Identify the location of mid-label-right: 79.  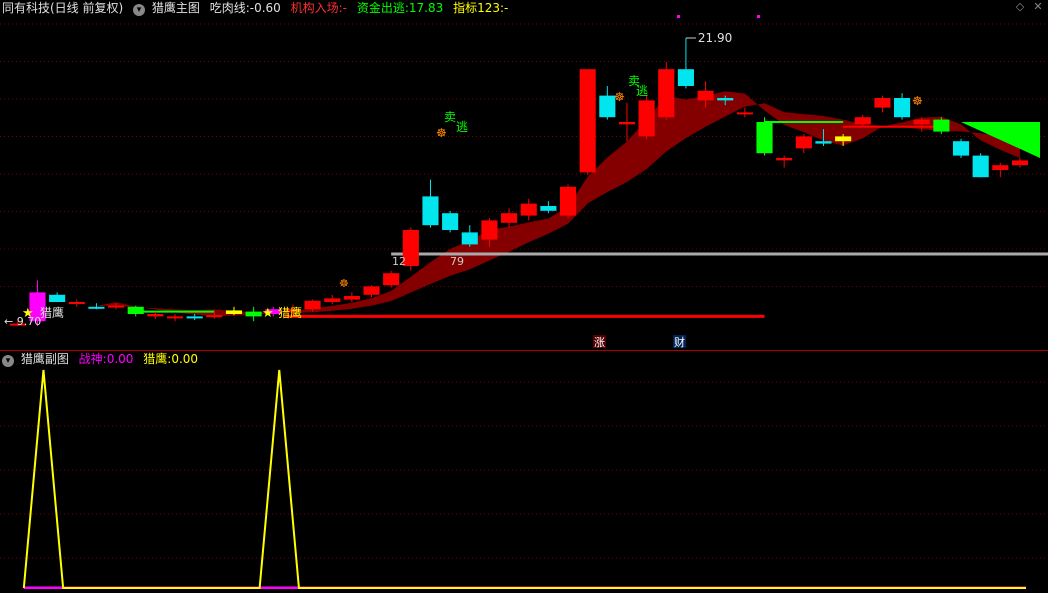
(457, 261).